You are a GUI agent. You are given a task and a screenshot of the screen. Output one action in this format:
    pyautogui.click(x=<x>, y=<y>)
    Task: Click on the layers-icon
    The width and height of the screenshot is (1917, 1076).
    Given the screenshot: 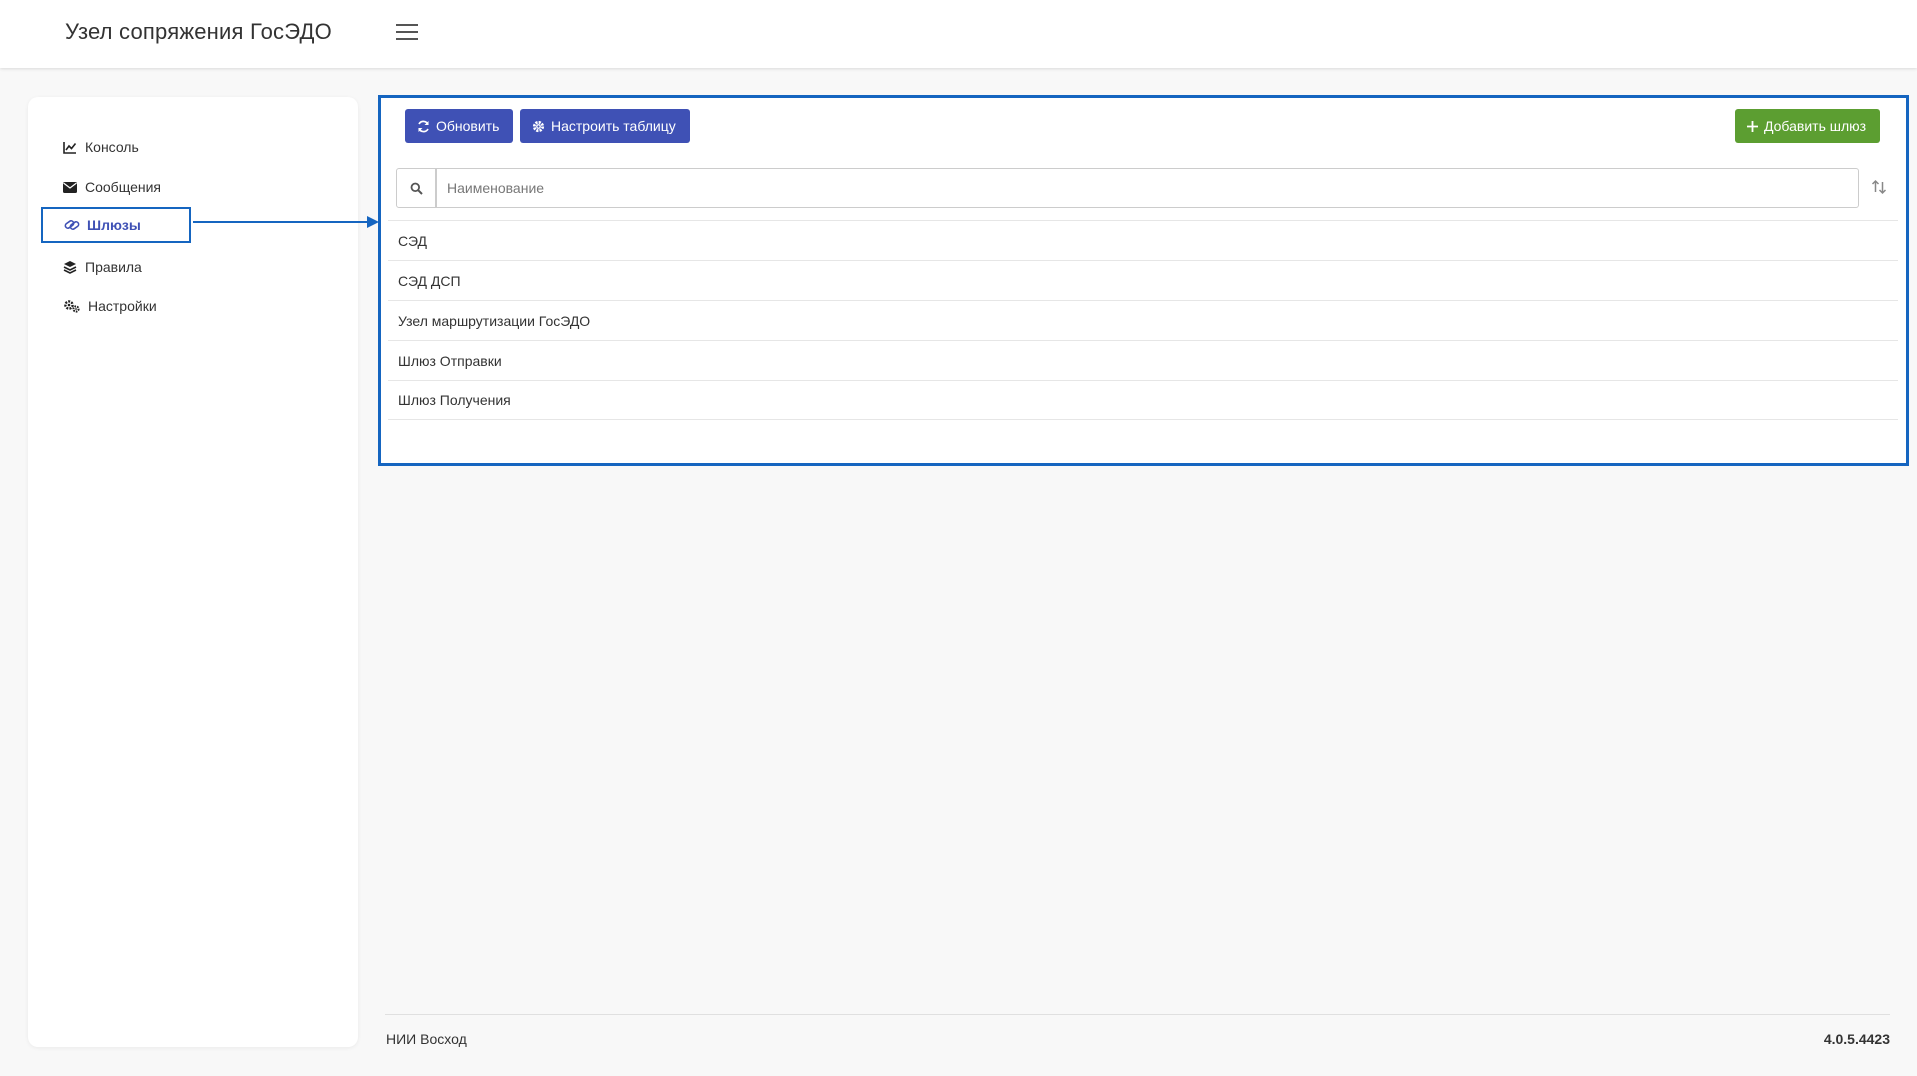 What is the action you would take?
    pyautogui.click(x=70, y=267)
    